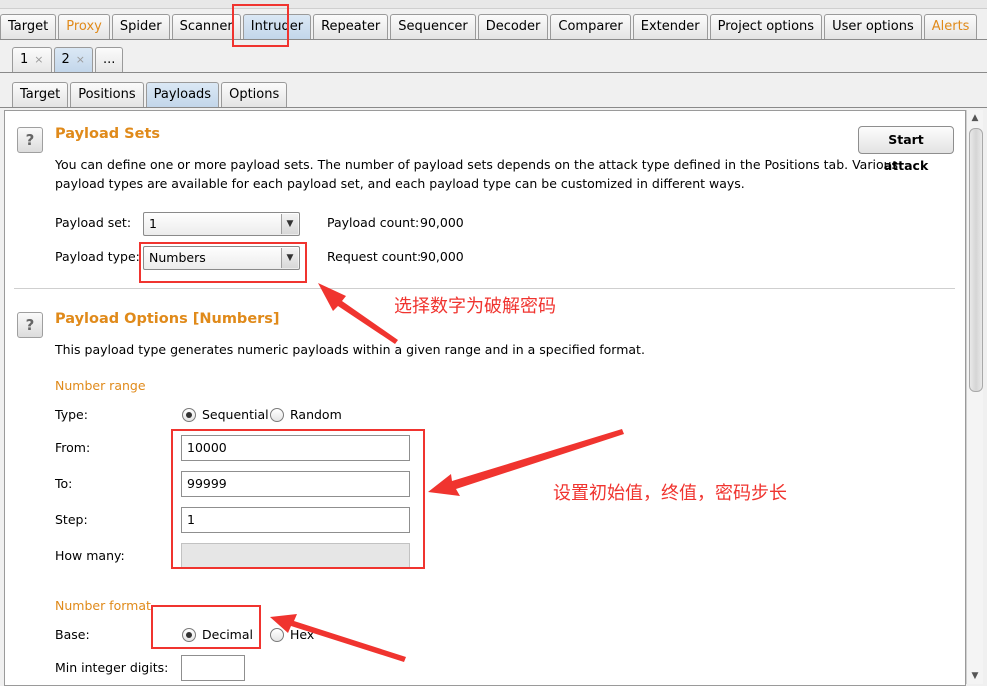  I want to click on arrow-to-decimal-icon, so click(338, 638).